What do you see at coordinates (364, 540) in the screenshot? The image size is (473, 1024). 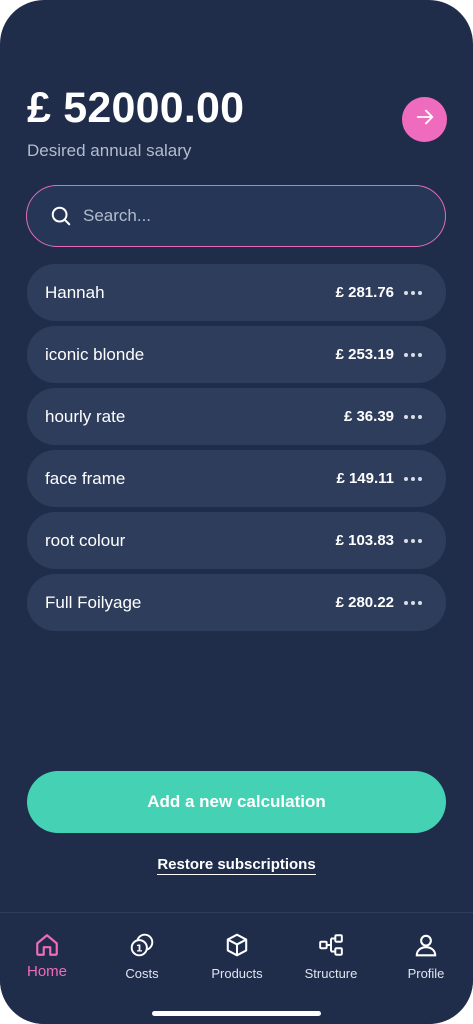 I see `item-price: £ 103.83` at bounding box center [364, 540].